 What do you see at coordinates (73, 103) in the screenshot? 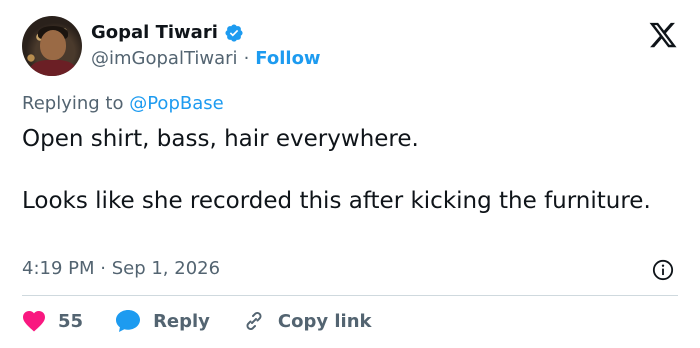
I see `replying-to-prefix: Replying to` at bounding box center [73, 103].